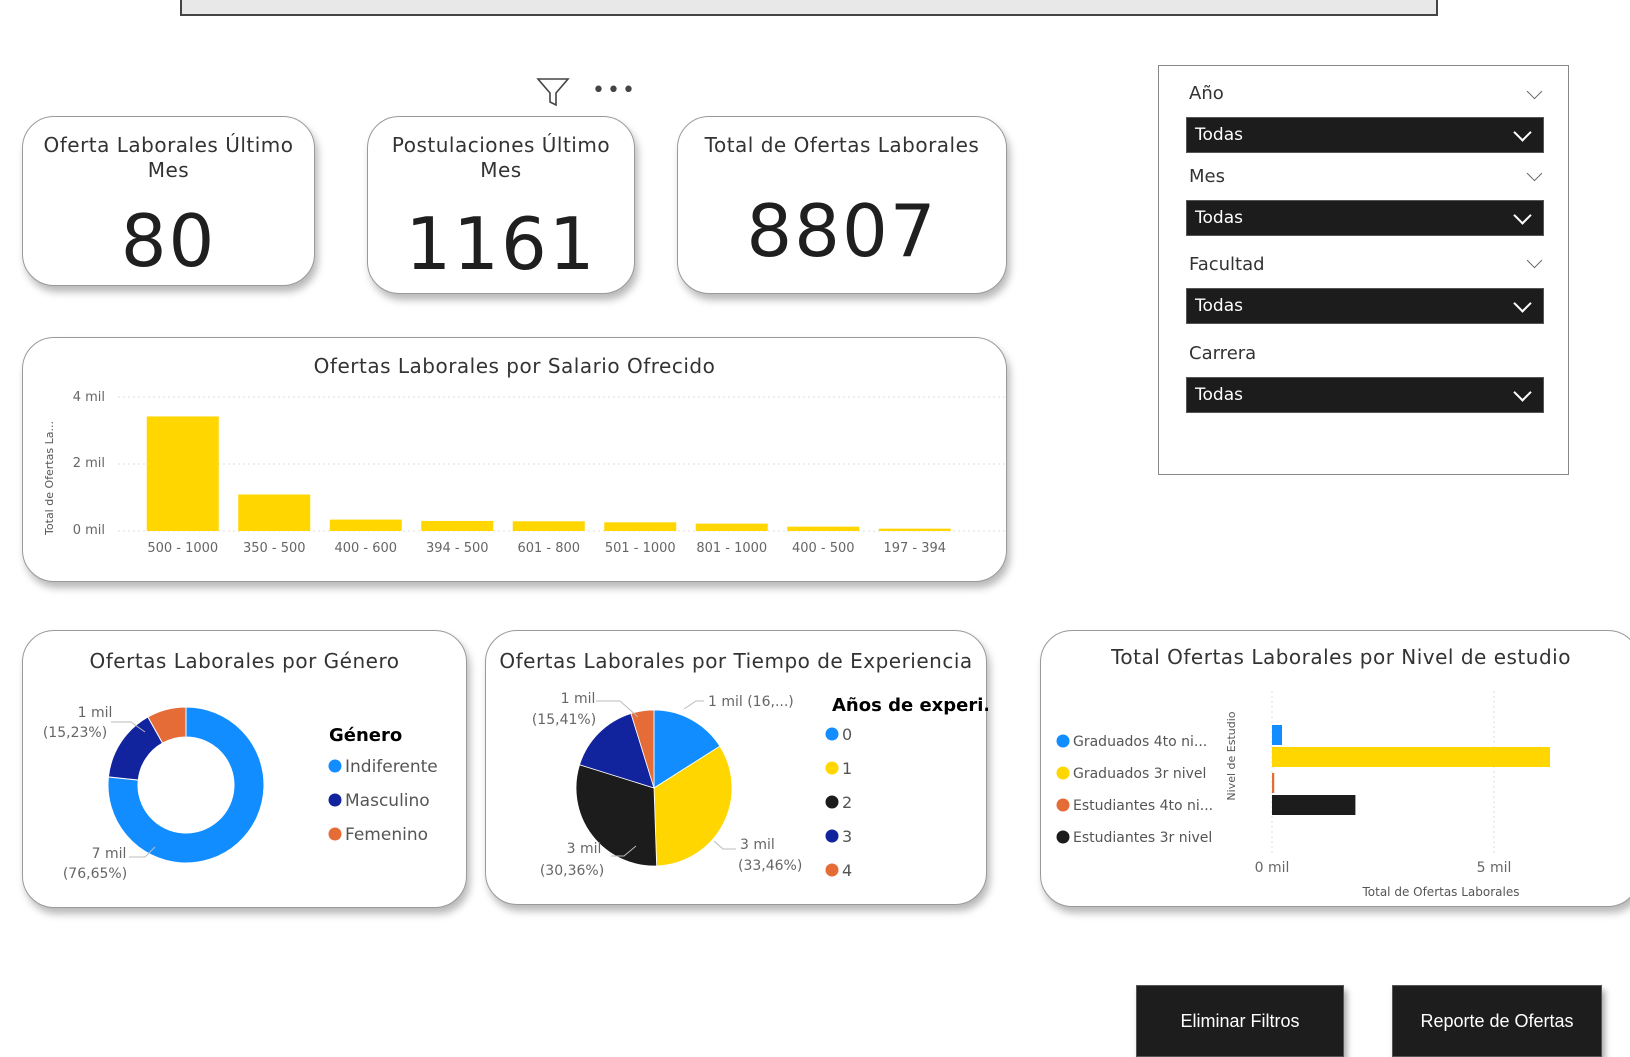  What do you see at coordinates (847, 768) in the screenshot?
I see `legend-item: 1` at bounding box center [847, 768].